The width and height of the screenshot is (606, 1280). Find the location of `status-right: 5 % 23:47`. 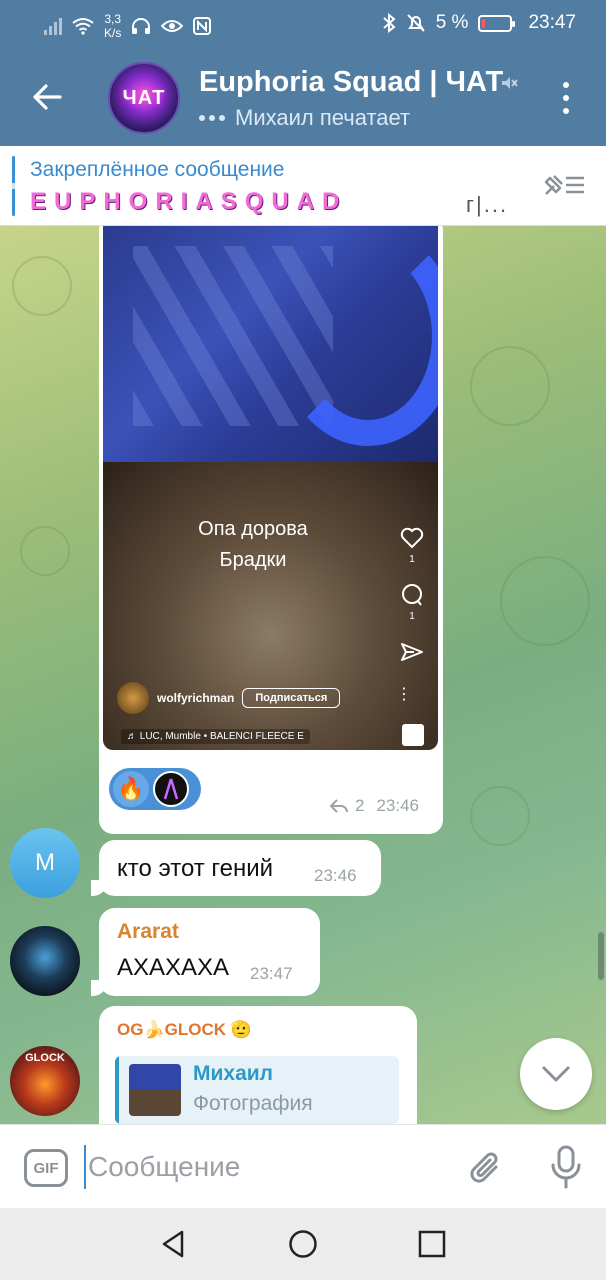

status-right: 5 % 23:47 is located at coordinates (479, 23).